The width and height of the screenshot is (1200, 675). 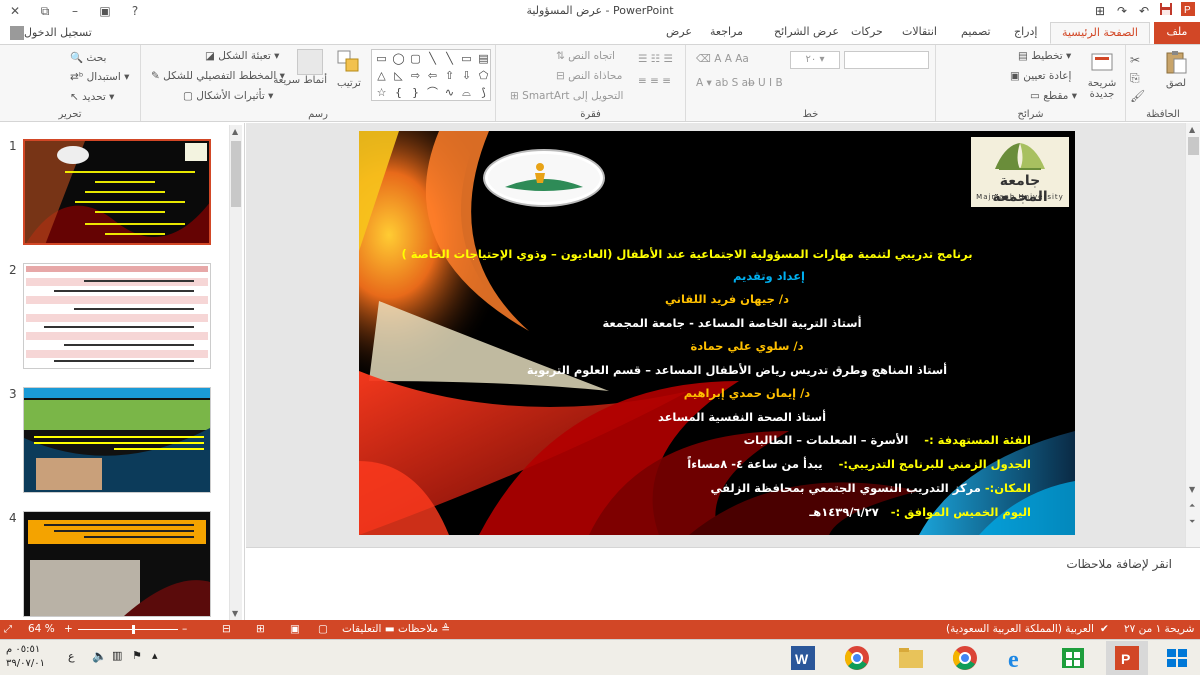 I want to click on help-button: ?, so click(x=135, y=11).